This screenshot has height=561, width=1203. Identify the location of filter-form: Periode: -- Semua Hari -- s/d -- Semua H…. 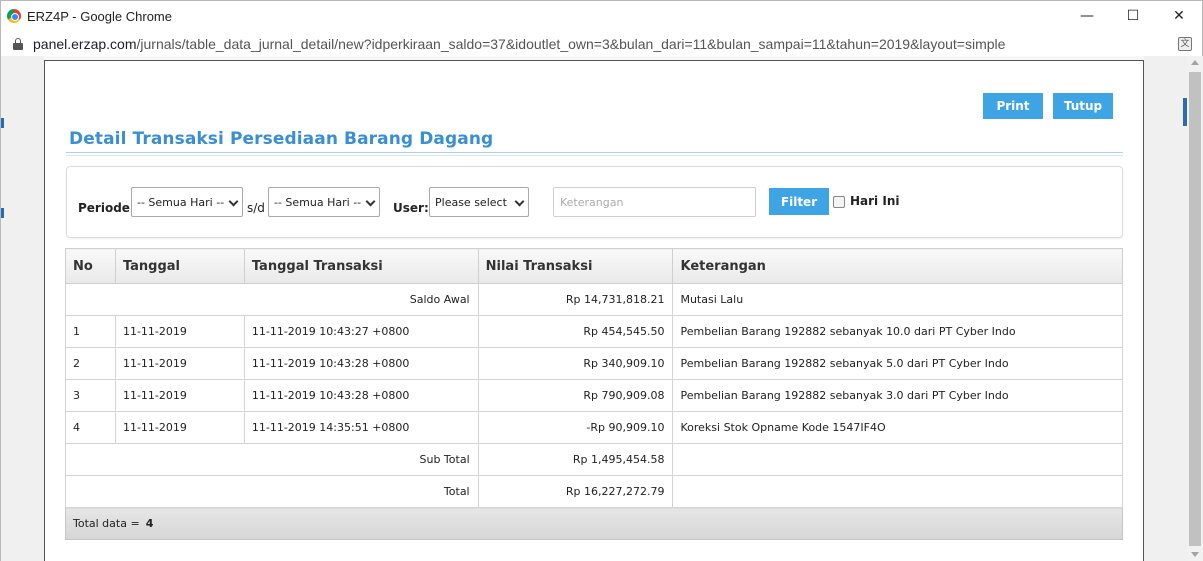
(594, 202).